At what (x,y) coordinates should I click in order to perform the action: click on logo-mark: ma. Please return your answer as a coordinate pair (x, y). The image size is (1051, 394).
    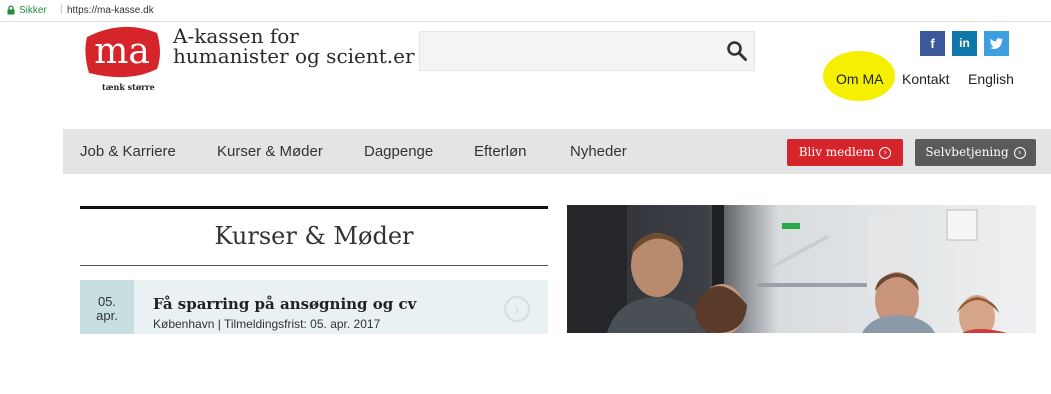
    Looking at the image, I should click on (122, 51).